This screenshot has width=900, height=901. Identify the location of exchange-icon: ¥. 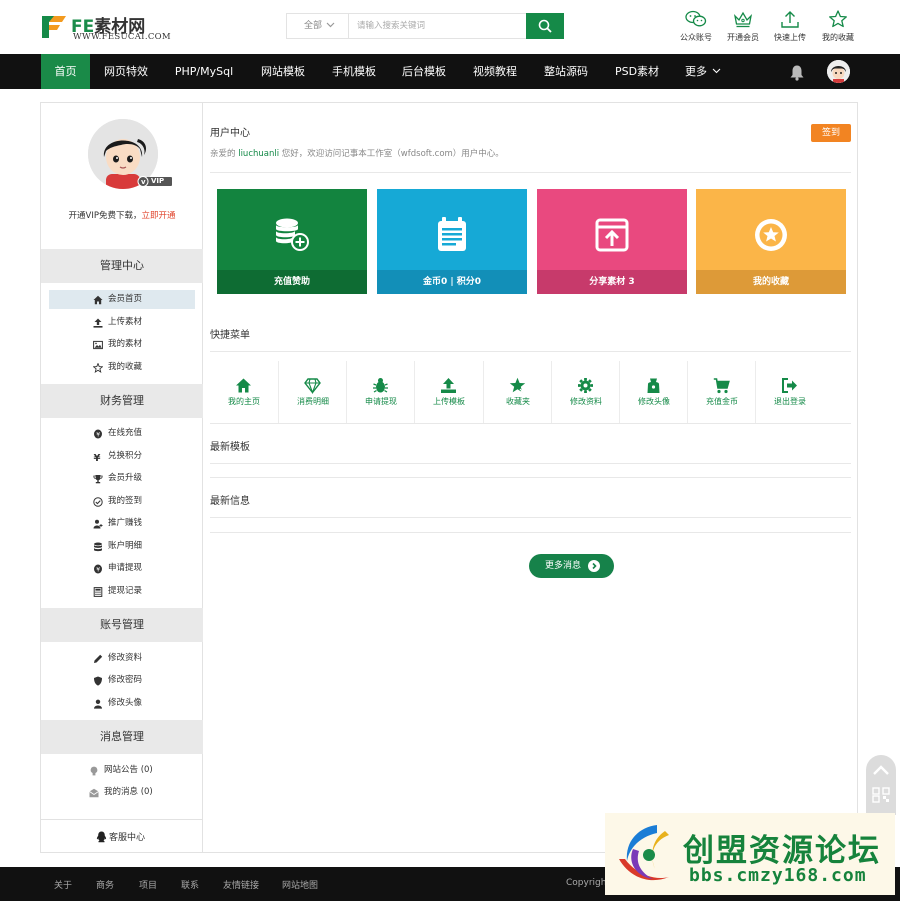
(97, 457).